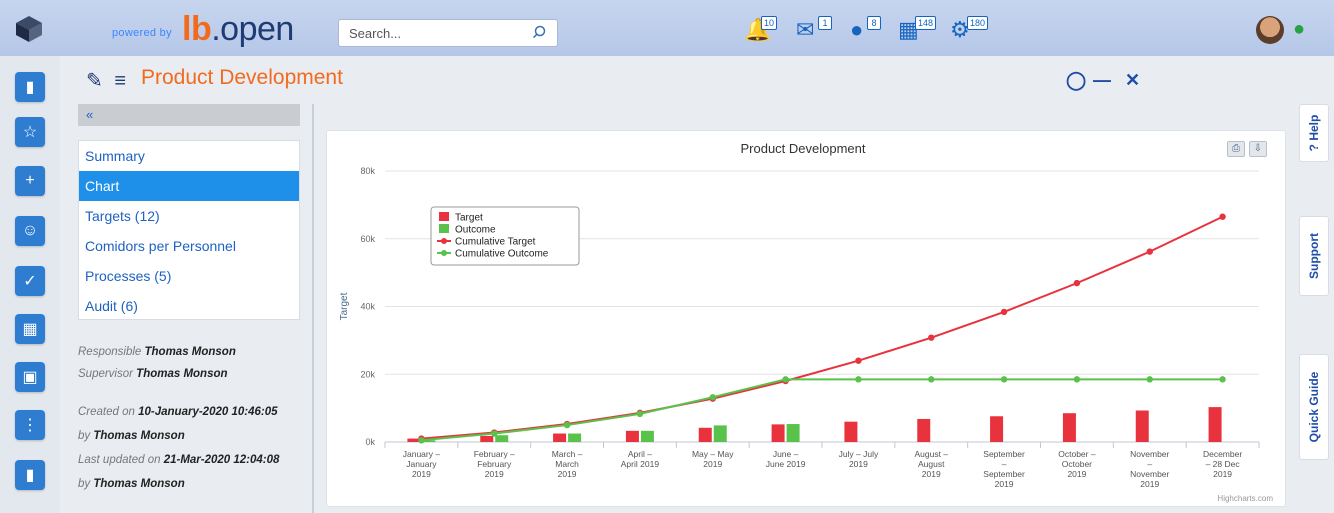 This screenshot has width=1334, height=513. I want to click on group-icon: ☺, so click(30, 231).